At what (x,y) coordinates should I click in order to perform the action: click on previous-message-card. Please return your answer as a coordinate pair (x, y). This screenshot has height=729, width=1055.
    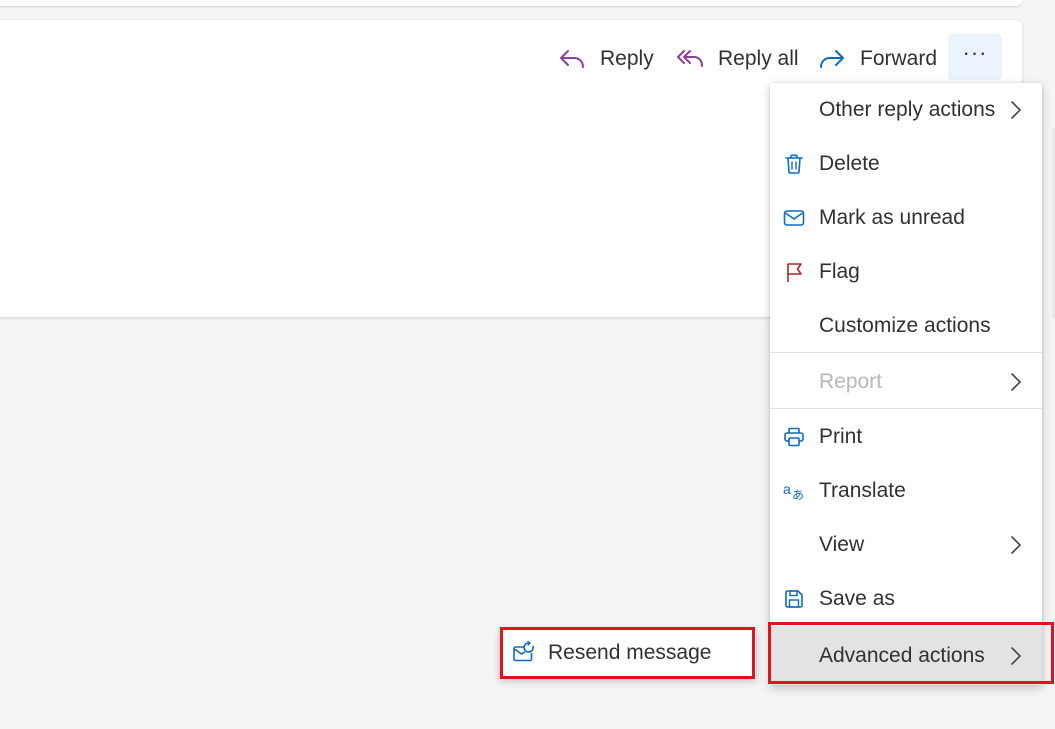
    Looking at the image, I should click on (511, 3).